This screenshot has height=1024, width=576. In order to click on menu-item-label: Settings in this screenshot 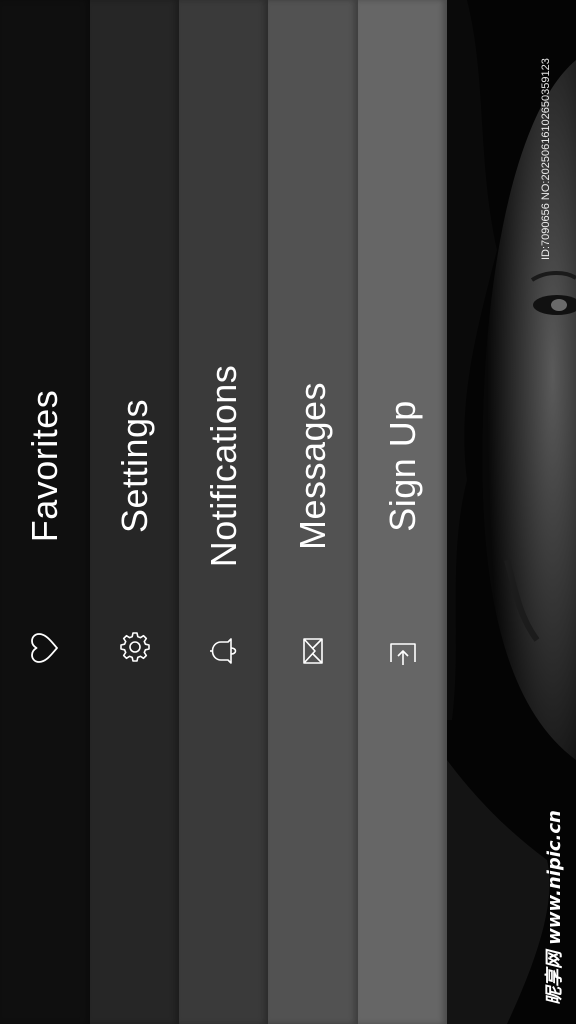, I will do `click(134, 466)`.